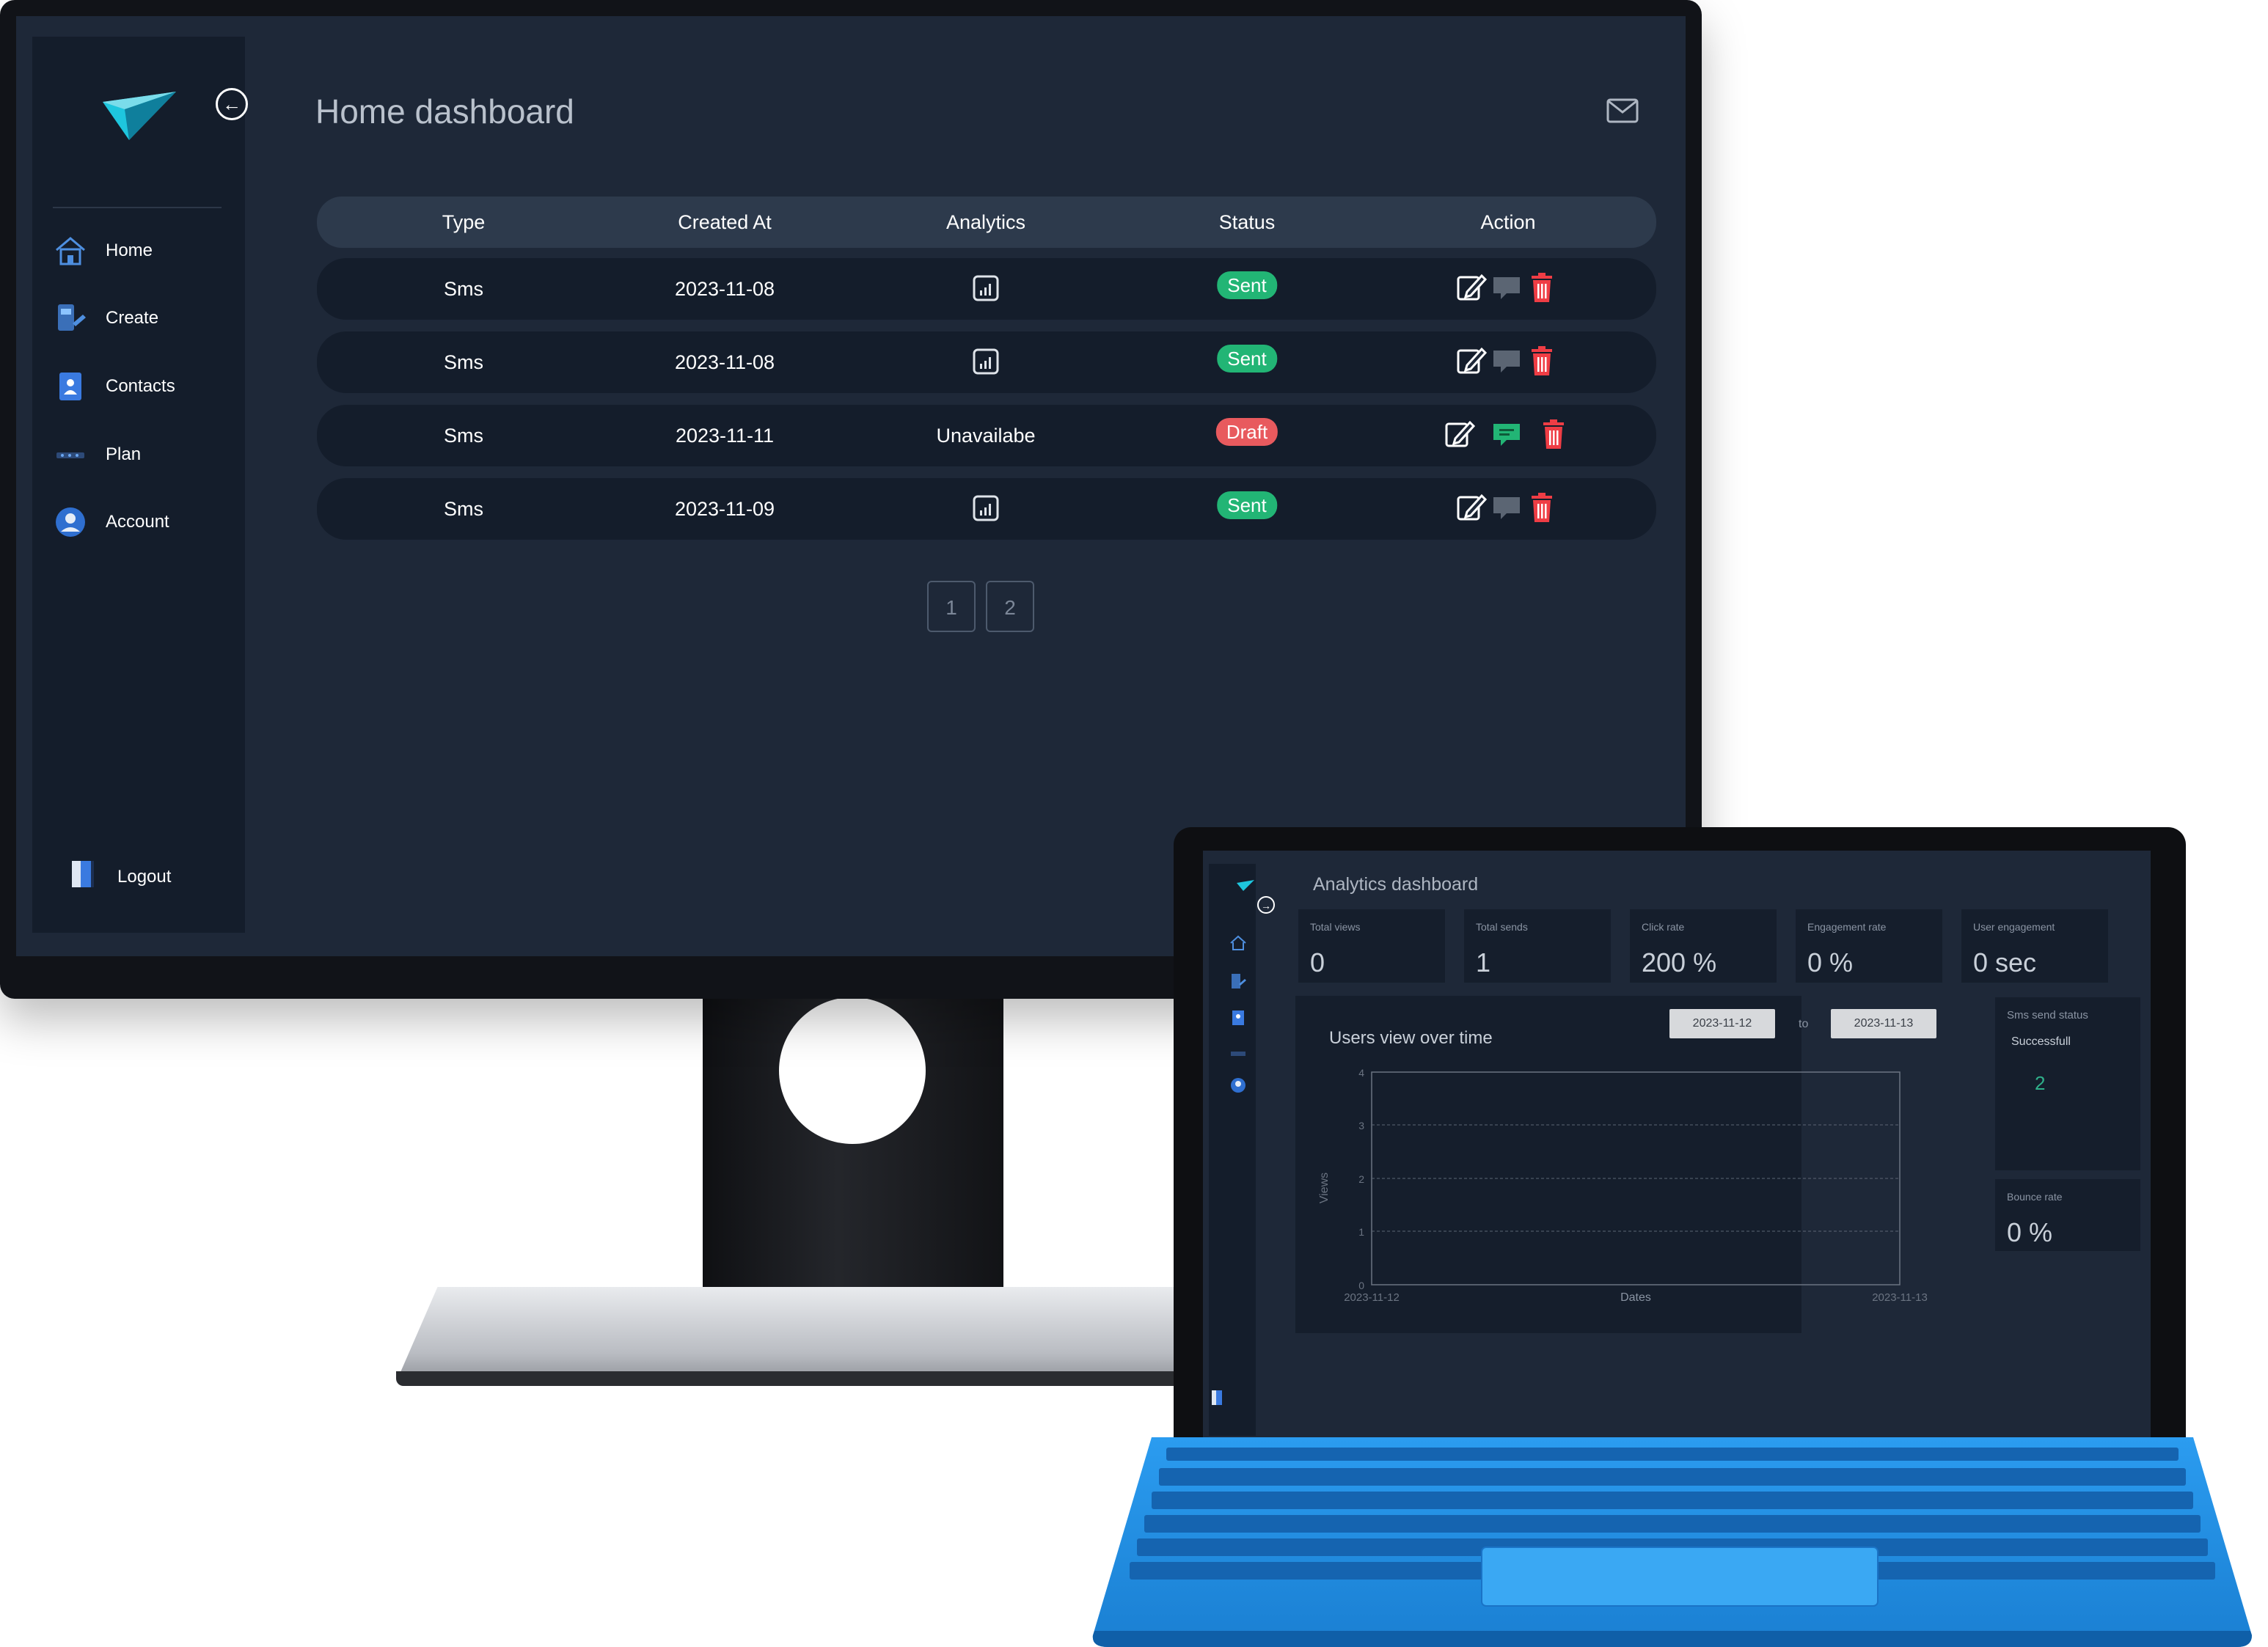  What do you see at coordinates (132, 318) in the screenshot?
I see `sidebar-item-label: Create` at bounding box center [132, 318].